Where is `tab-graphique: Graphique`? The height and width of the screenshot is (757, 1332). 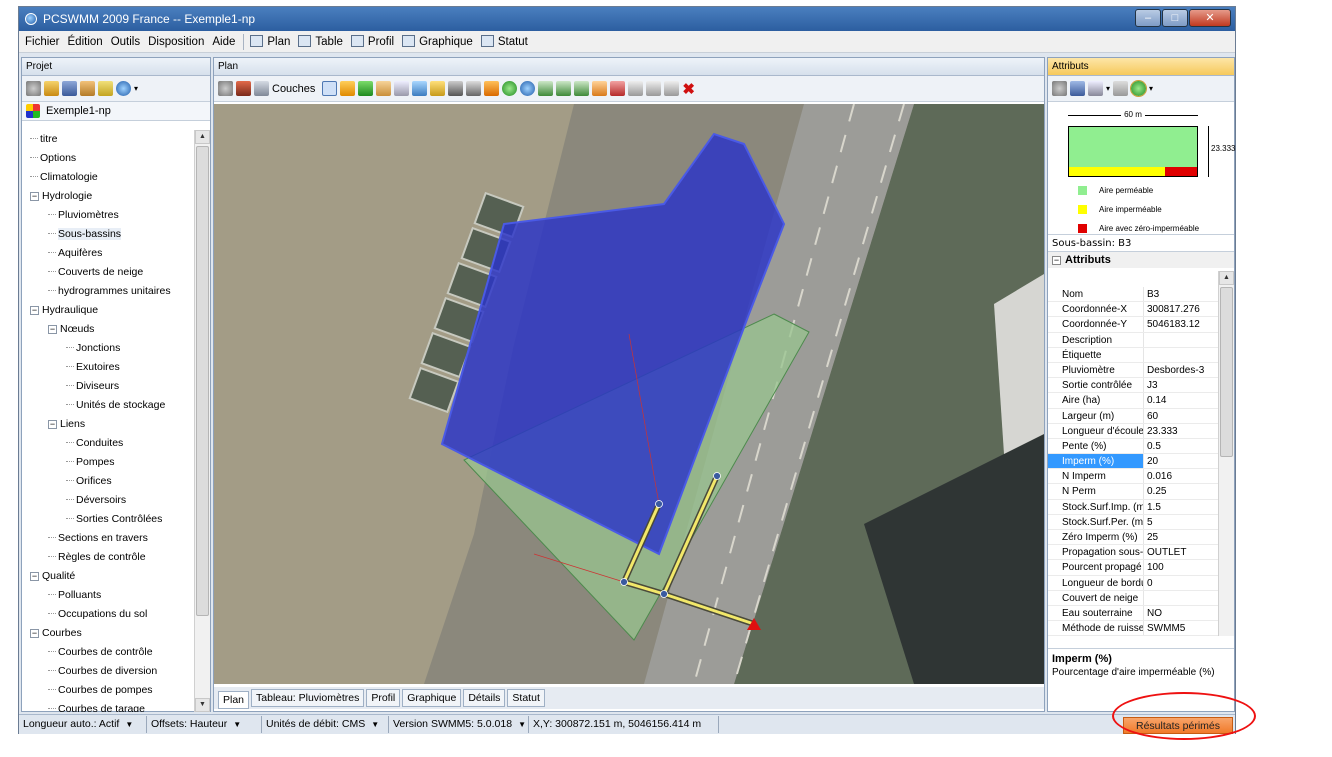
tab-graphique: Graphique is located at coordinates (432, 698).